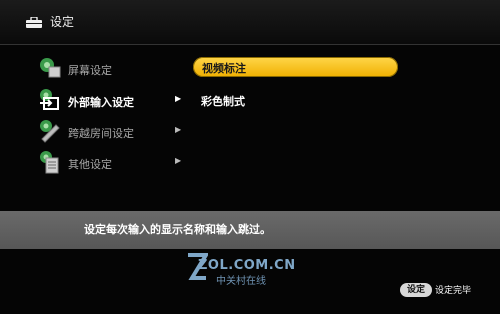 The width and height of the screenshot is (500, 314). What do you see at coordinates (90, 164) in the screenshot?
I see `menu-item-label: 其他设定` at bounding box center [90, 164].